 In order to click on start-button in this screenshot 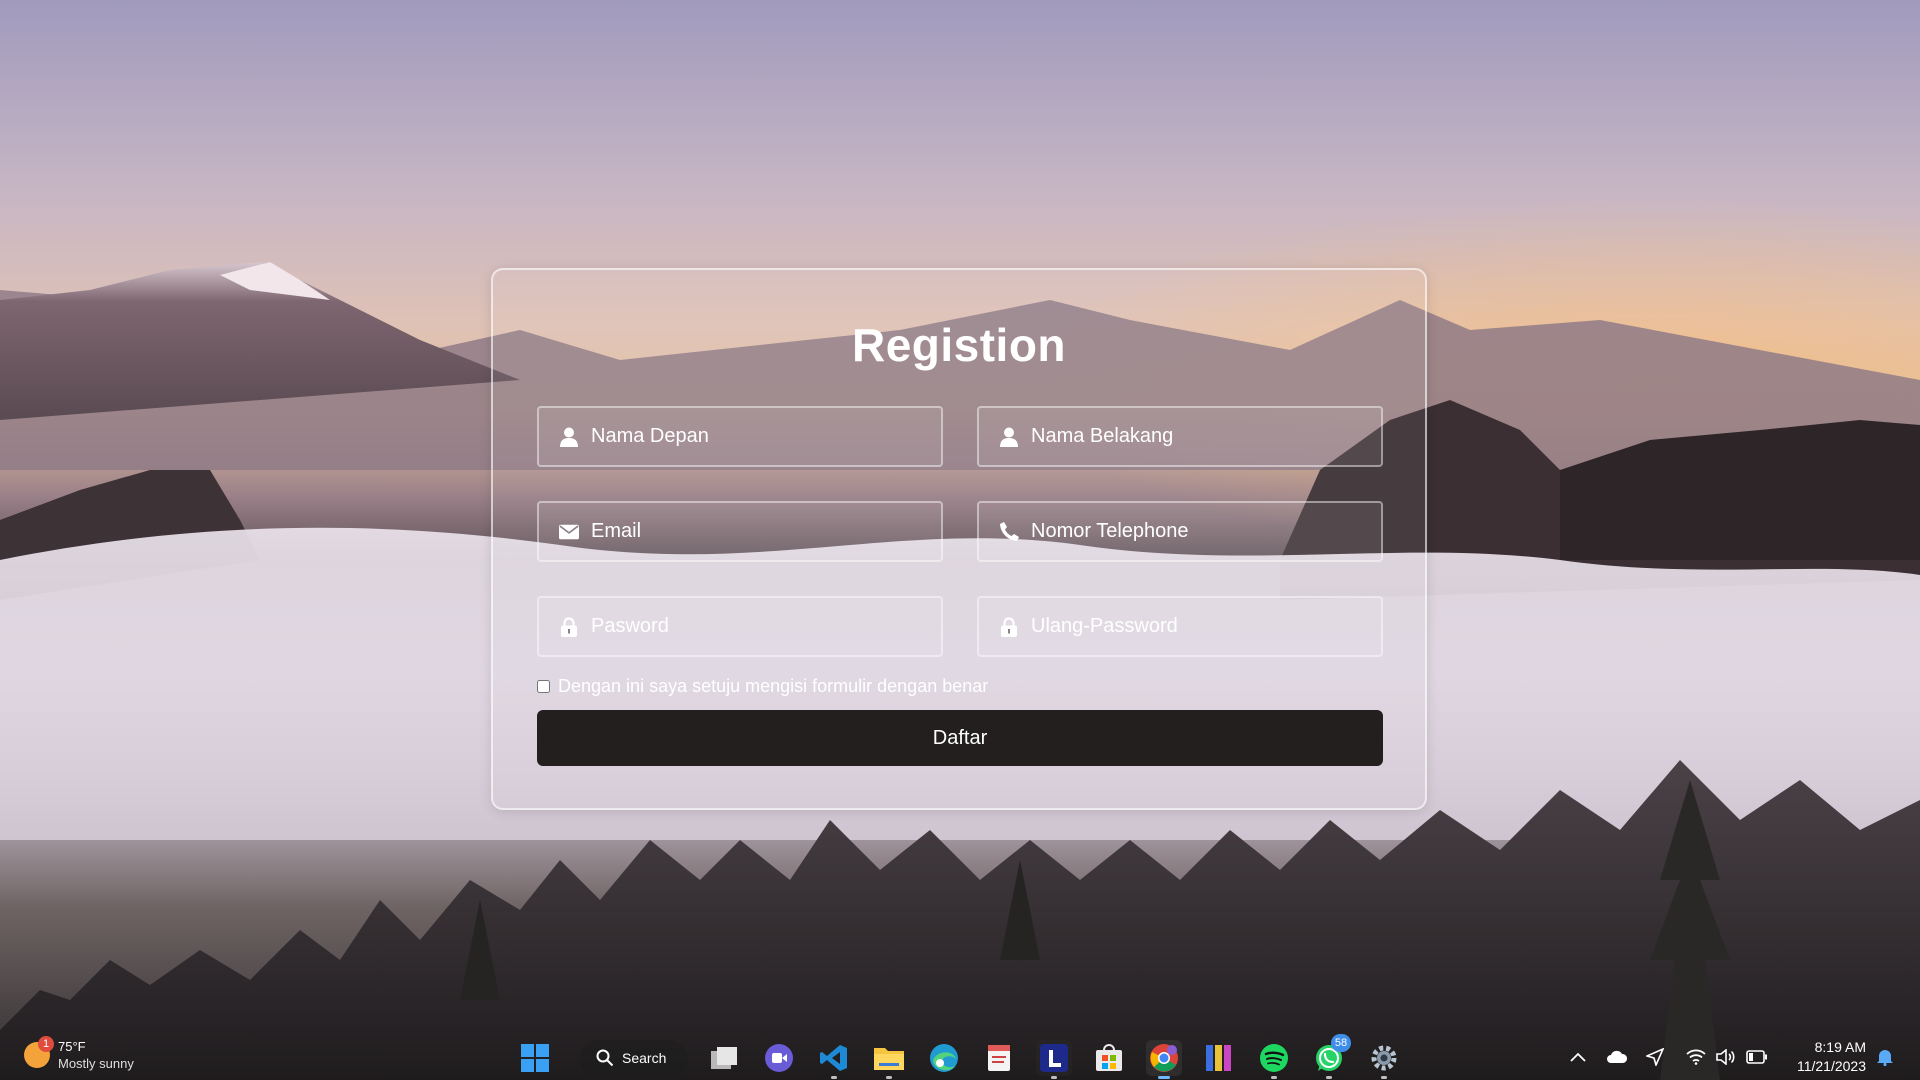, I will do `click(535, 1058)`.